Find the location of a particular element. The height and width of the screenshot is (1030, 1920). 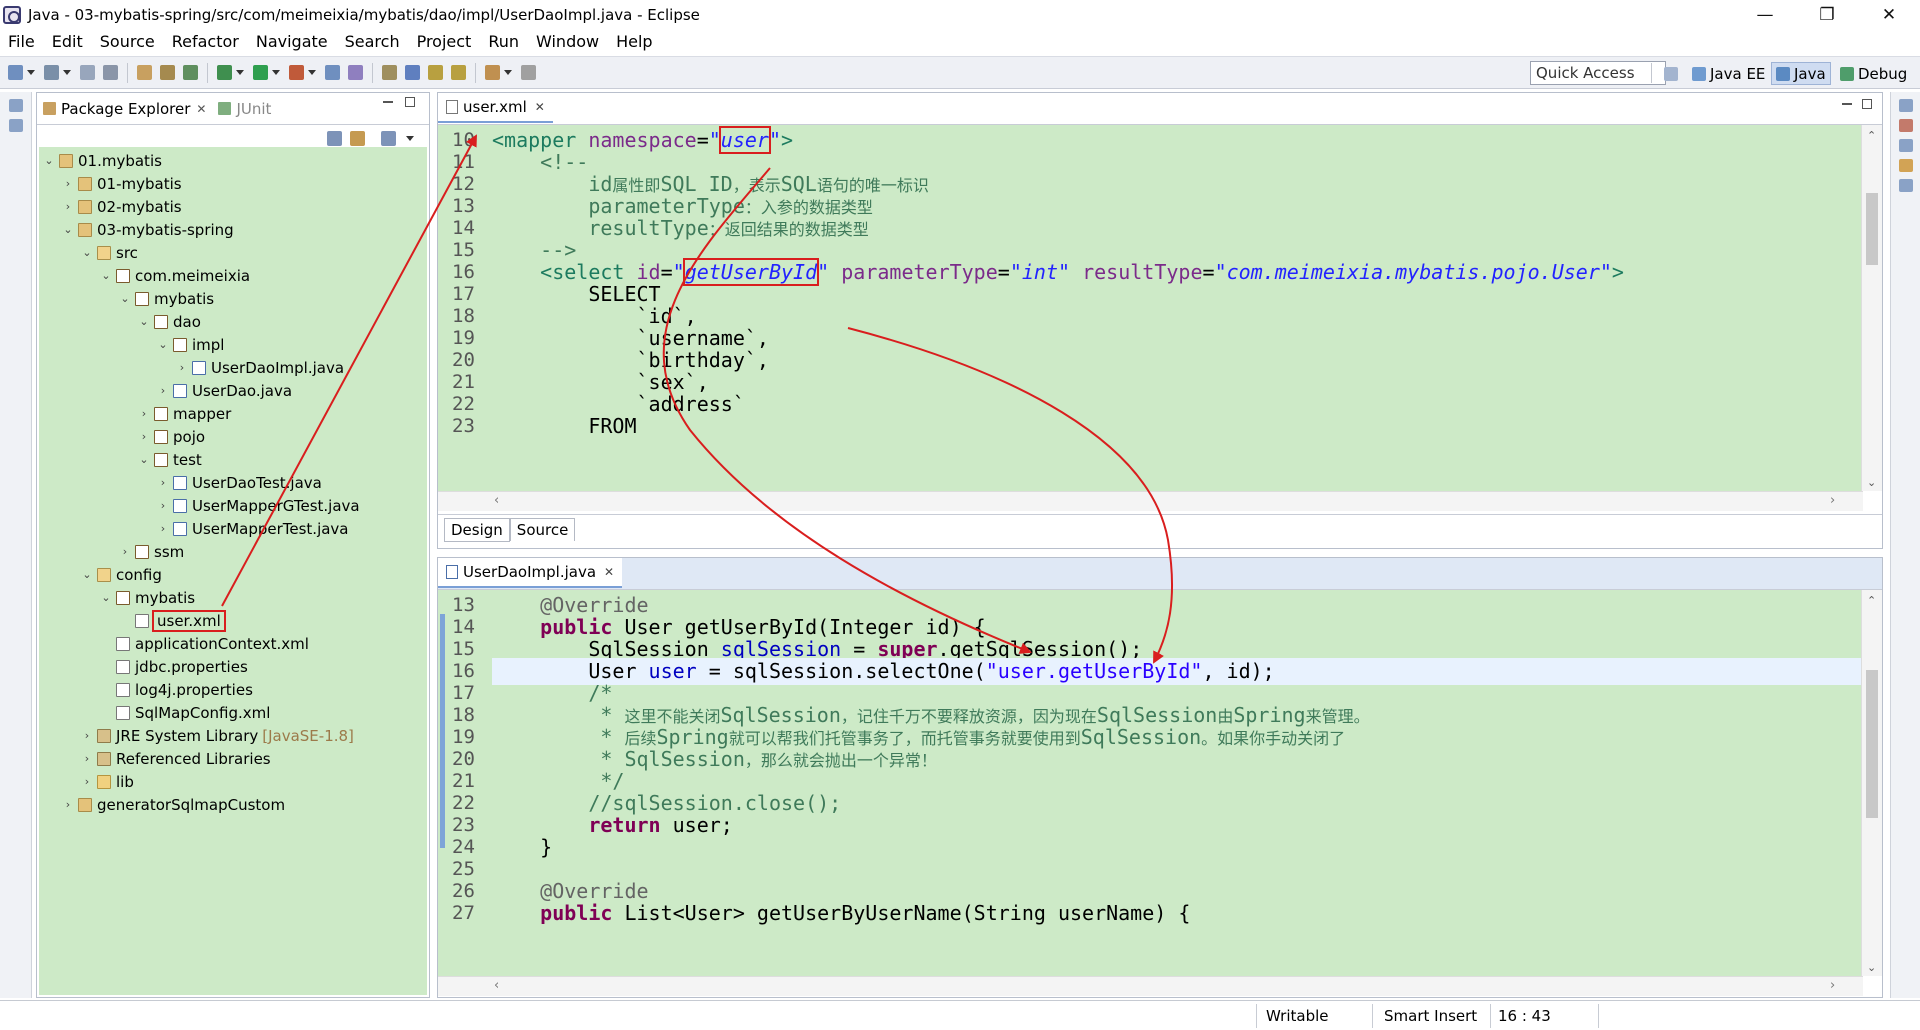

java-vertical-scrollbar: ⌃ ⌄ is located at coordinates (1871, 783).